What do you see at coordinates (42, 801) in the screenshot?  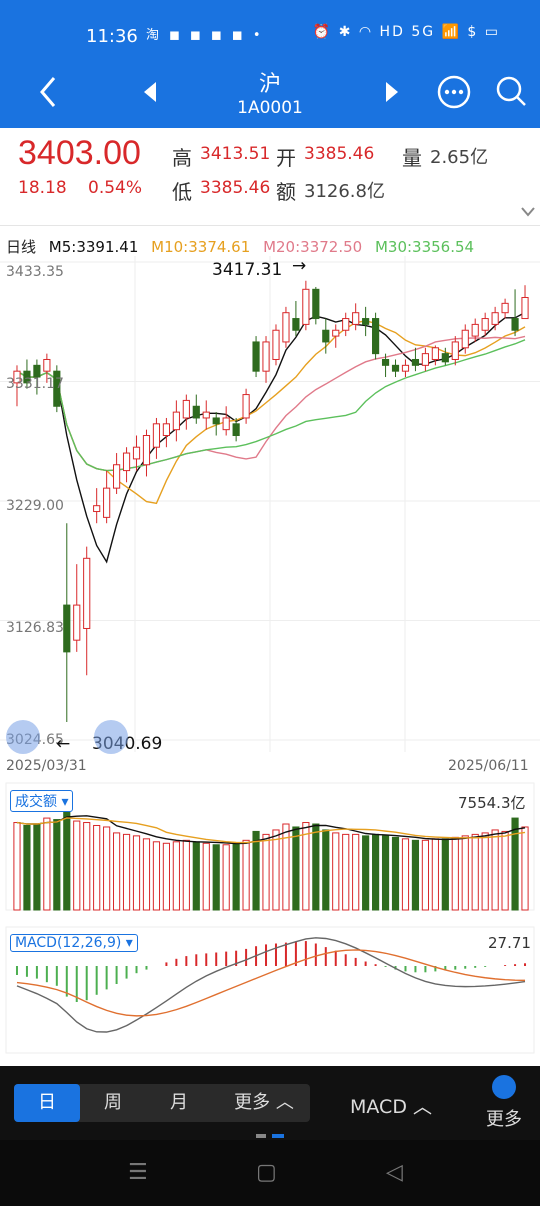 I see `volume-indicator-select: 成交额 ▾` at bounding box center [42, 801].